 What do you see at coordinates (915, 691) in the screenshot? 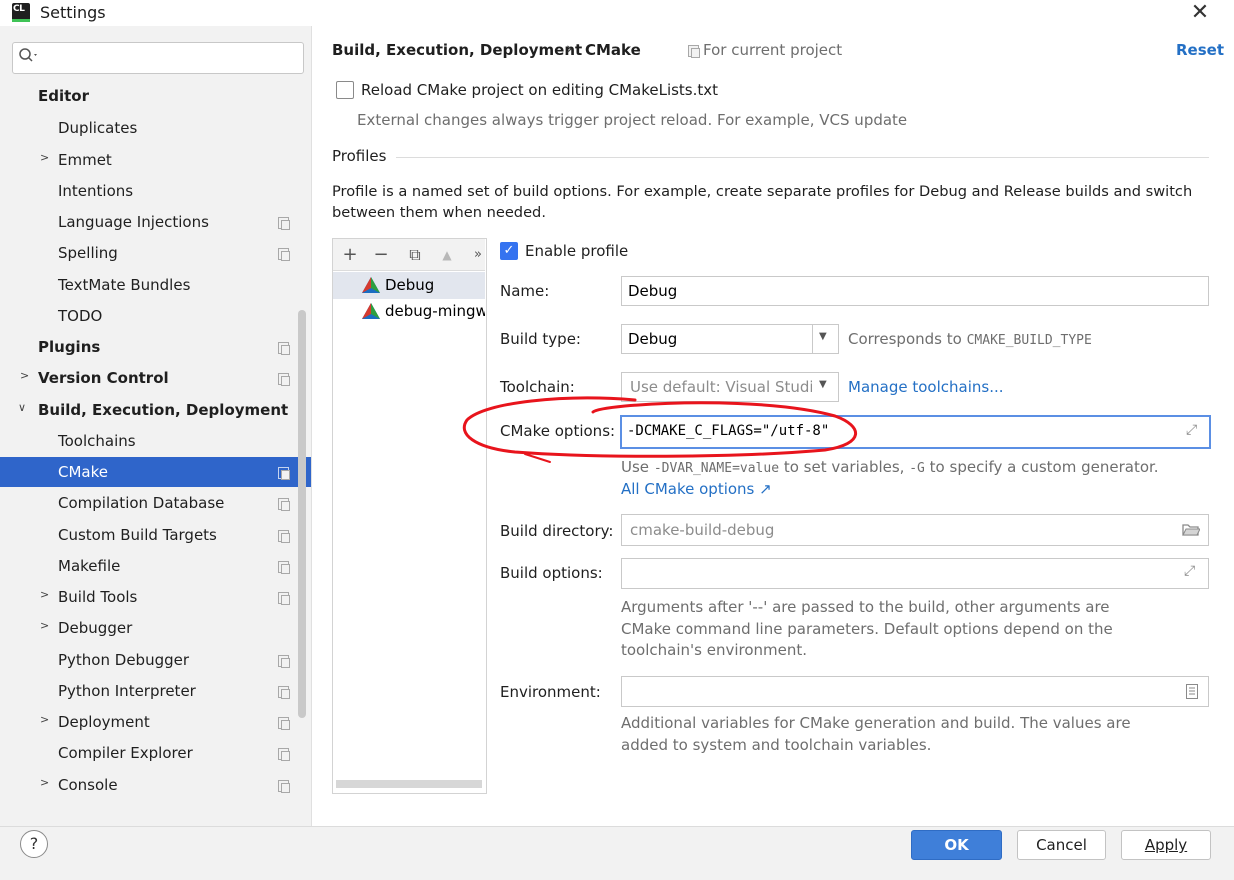
I see `environment-field` at bounding box center [915, 691].